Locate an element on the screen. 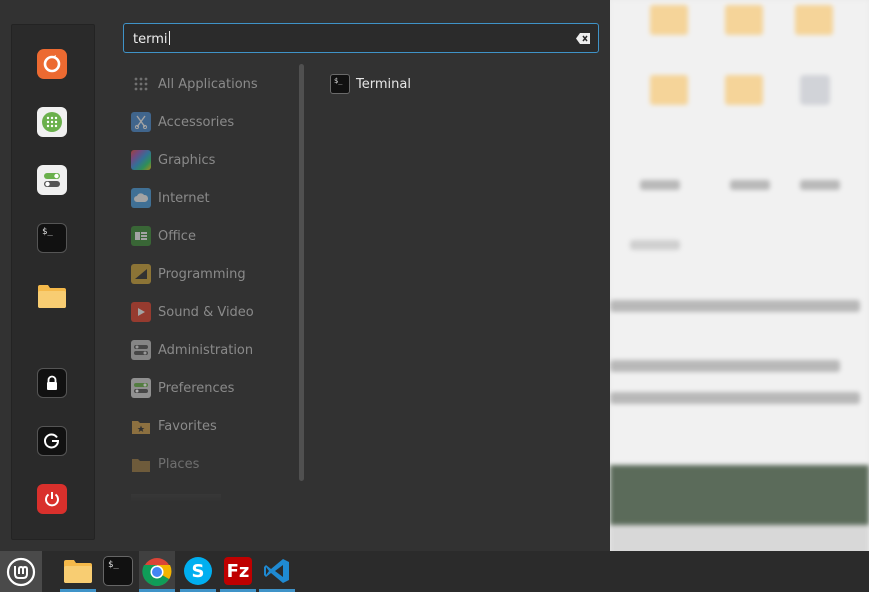  cloud-icon is located at coordinates (141, 198).